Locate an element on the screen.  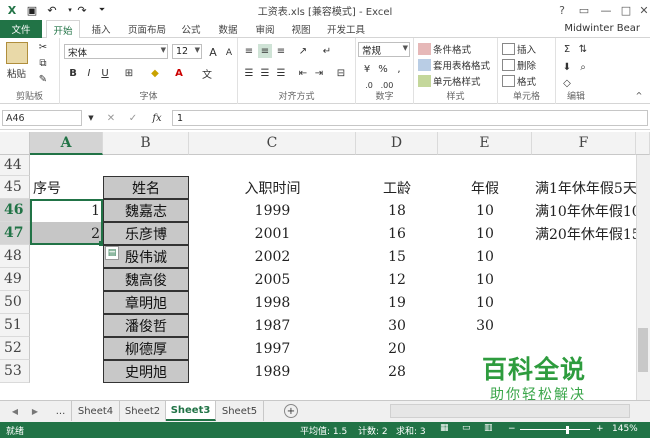
cell-c47: 2001 is located at coordinates (272, 233).